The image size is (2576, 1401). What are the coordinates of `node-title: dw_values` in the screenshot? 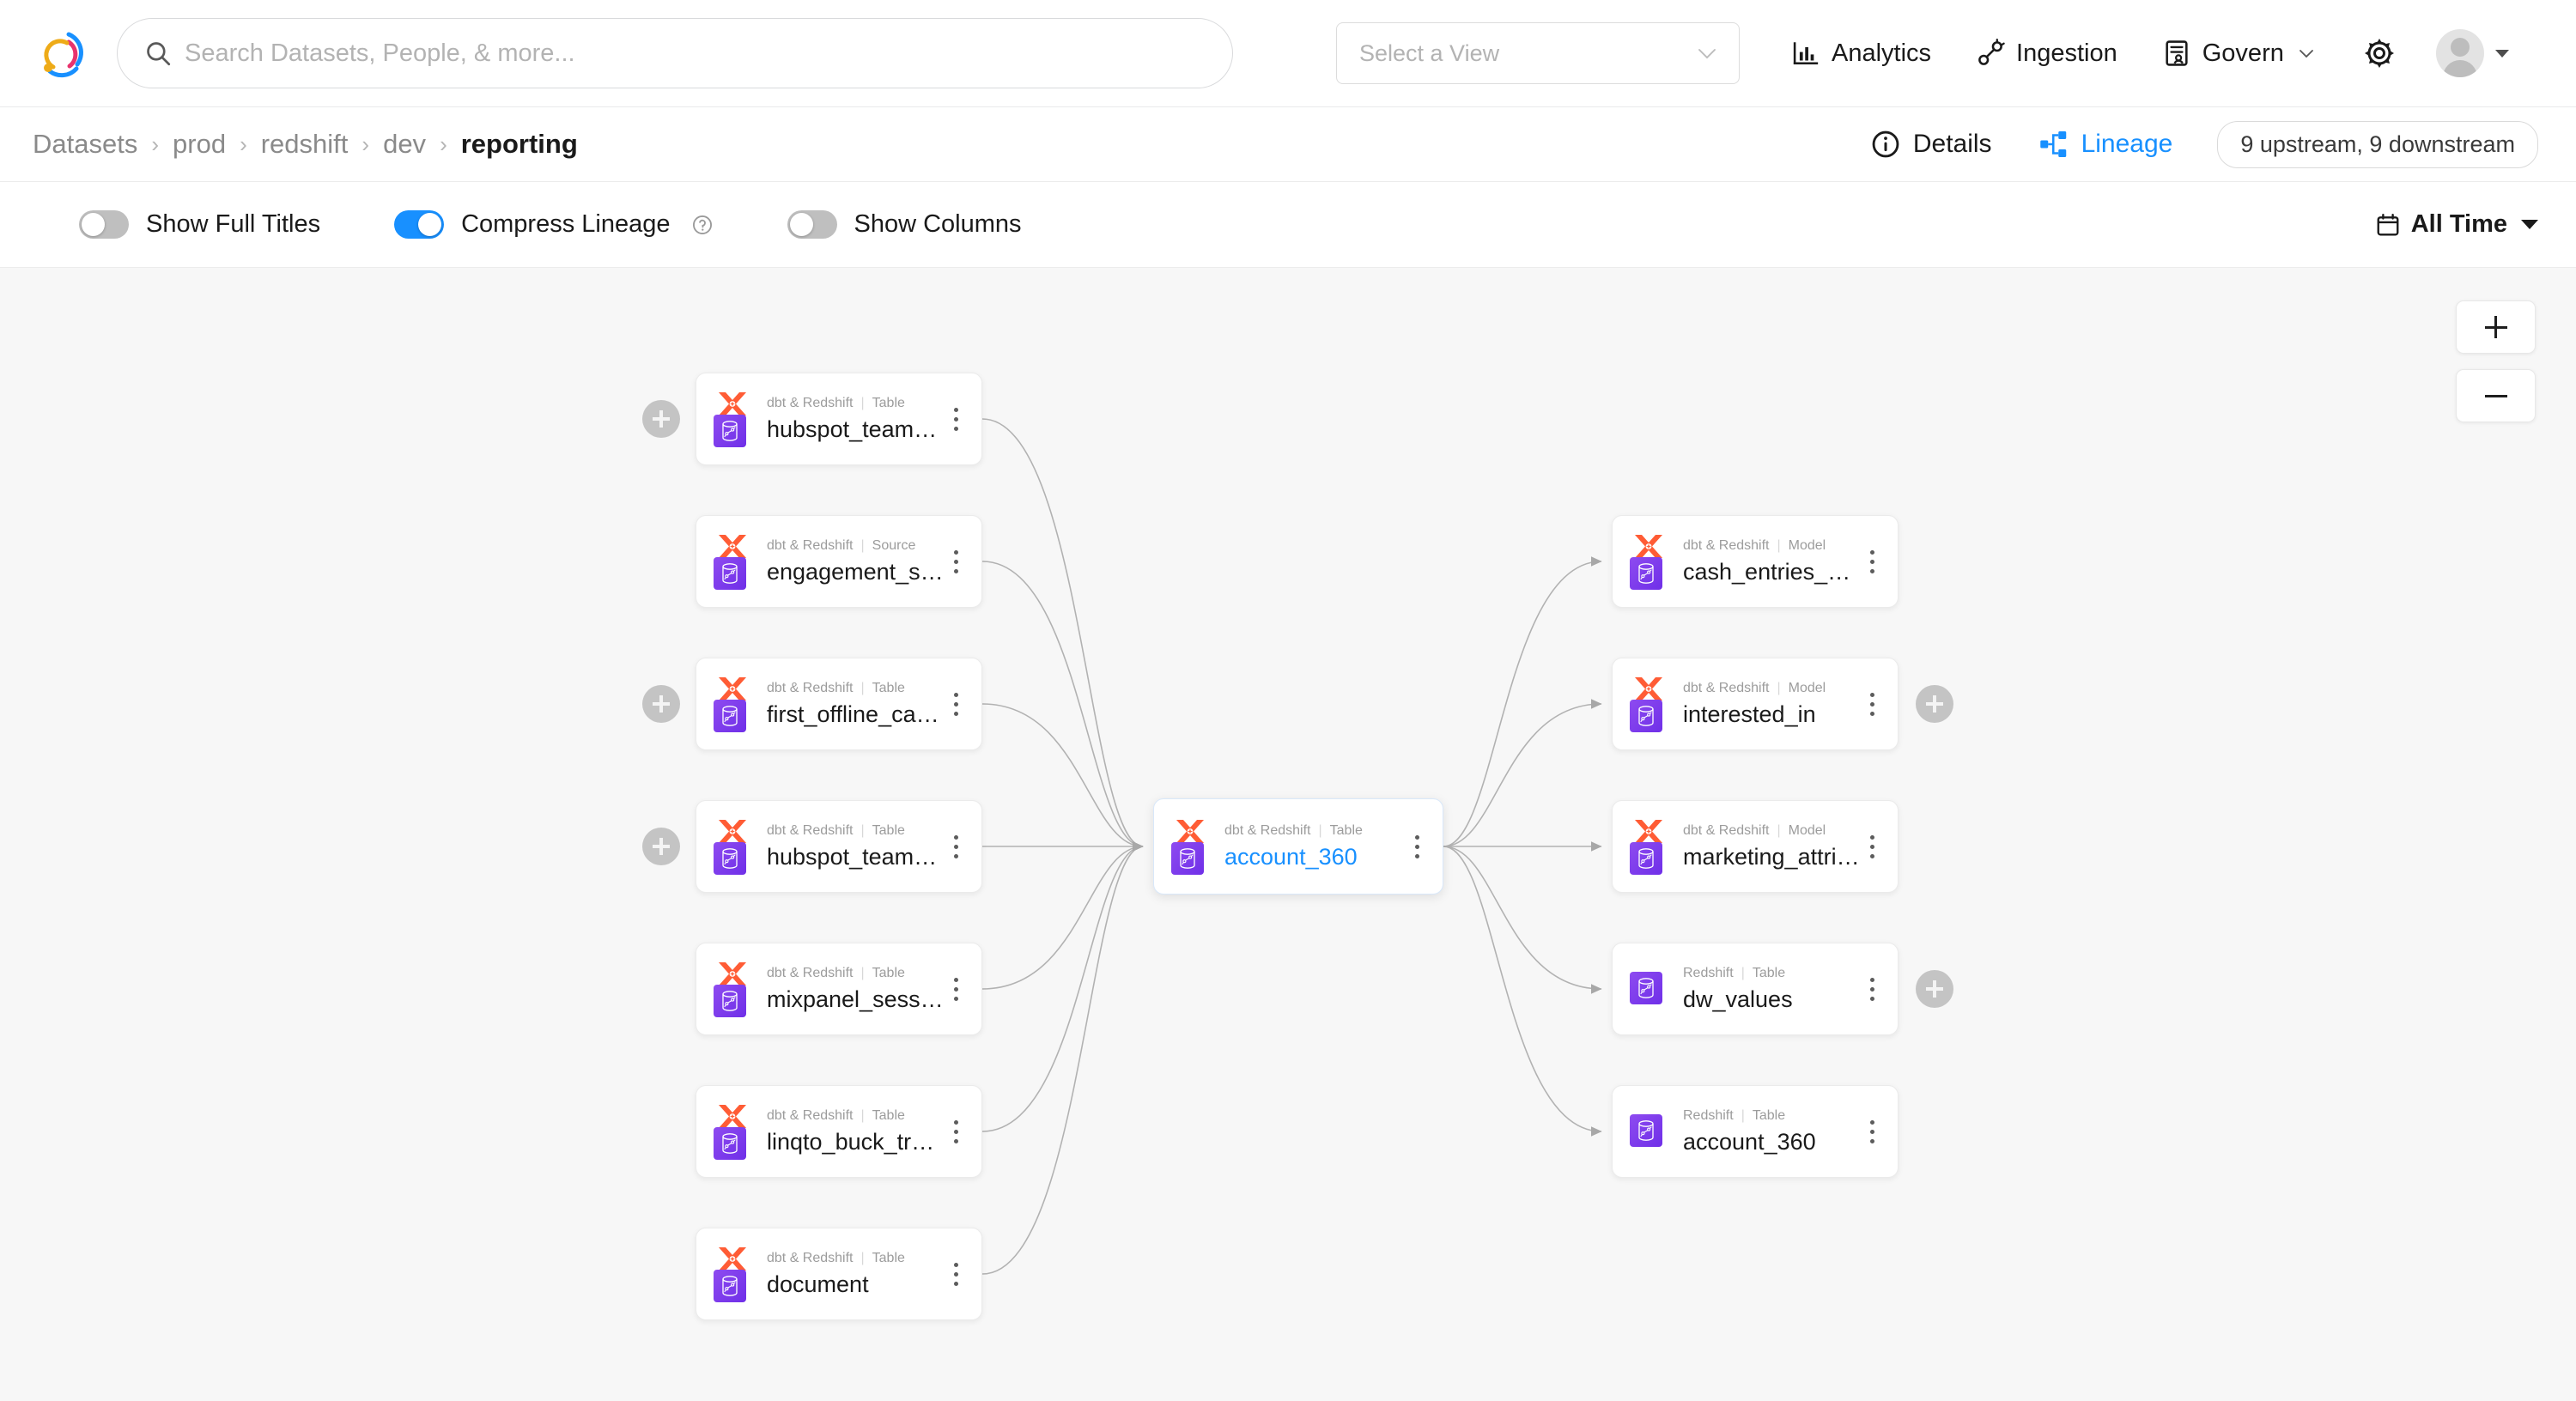 It's located at (1738, 999).